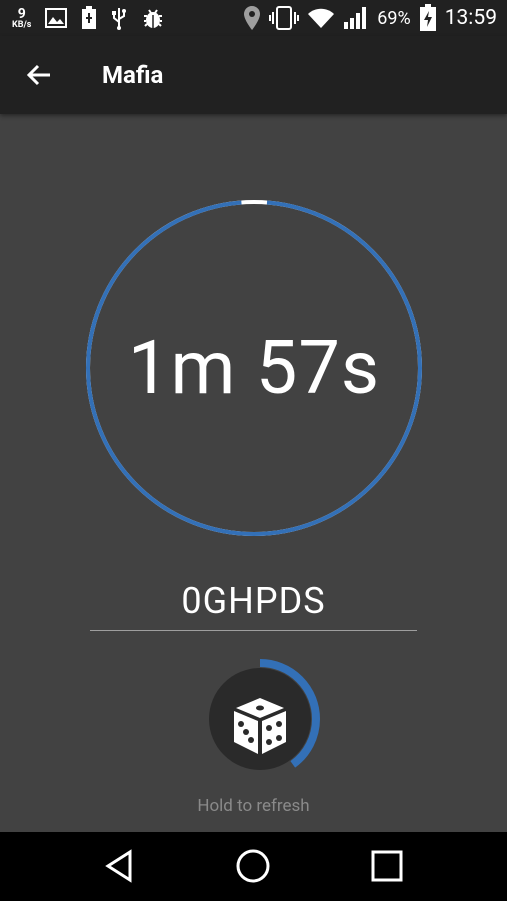 The width and height of the screenshot is (507, 901). I want to click on navigation-bar, so click(253, 866).